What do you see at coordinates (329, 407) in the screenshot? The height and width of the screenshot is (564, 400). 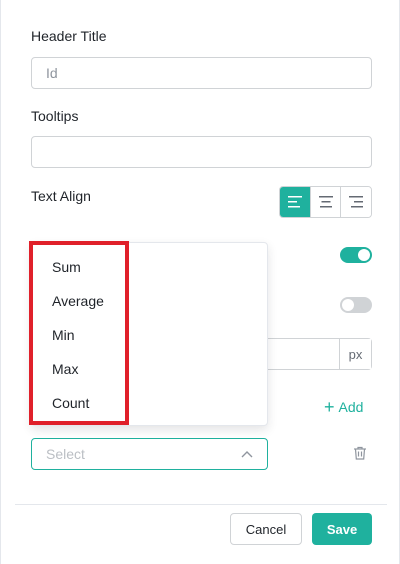 I see `plus-icon: +` at bounding box center [329, 407].